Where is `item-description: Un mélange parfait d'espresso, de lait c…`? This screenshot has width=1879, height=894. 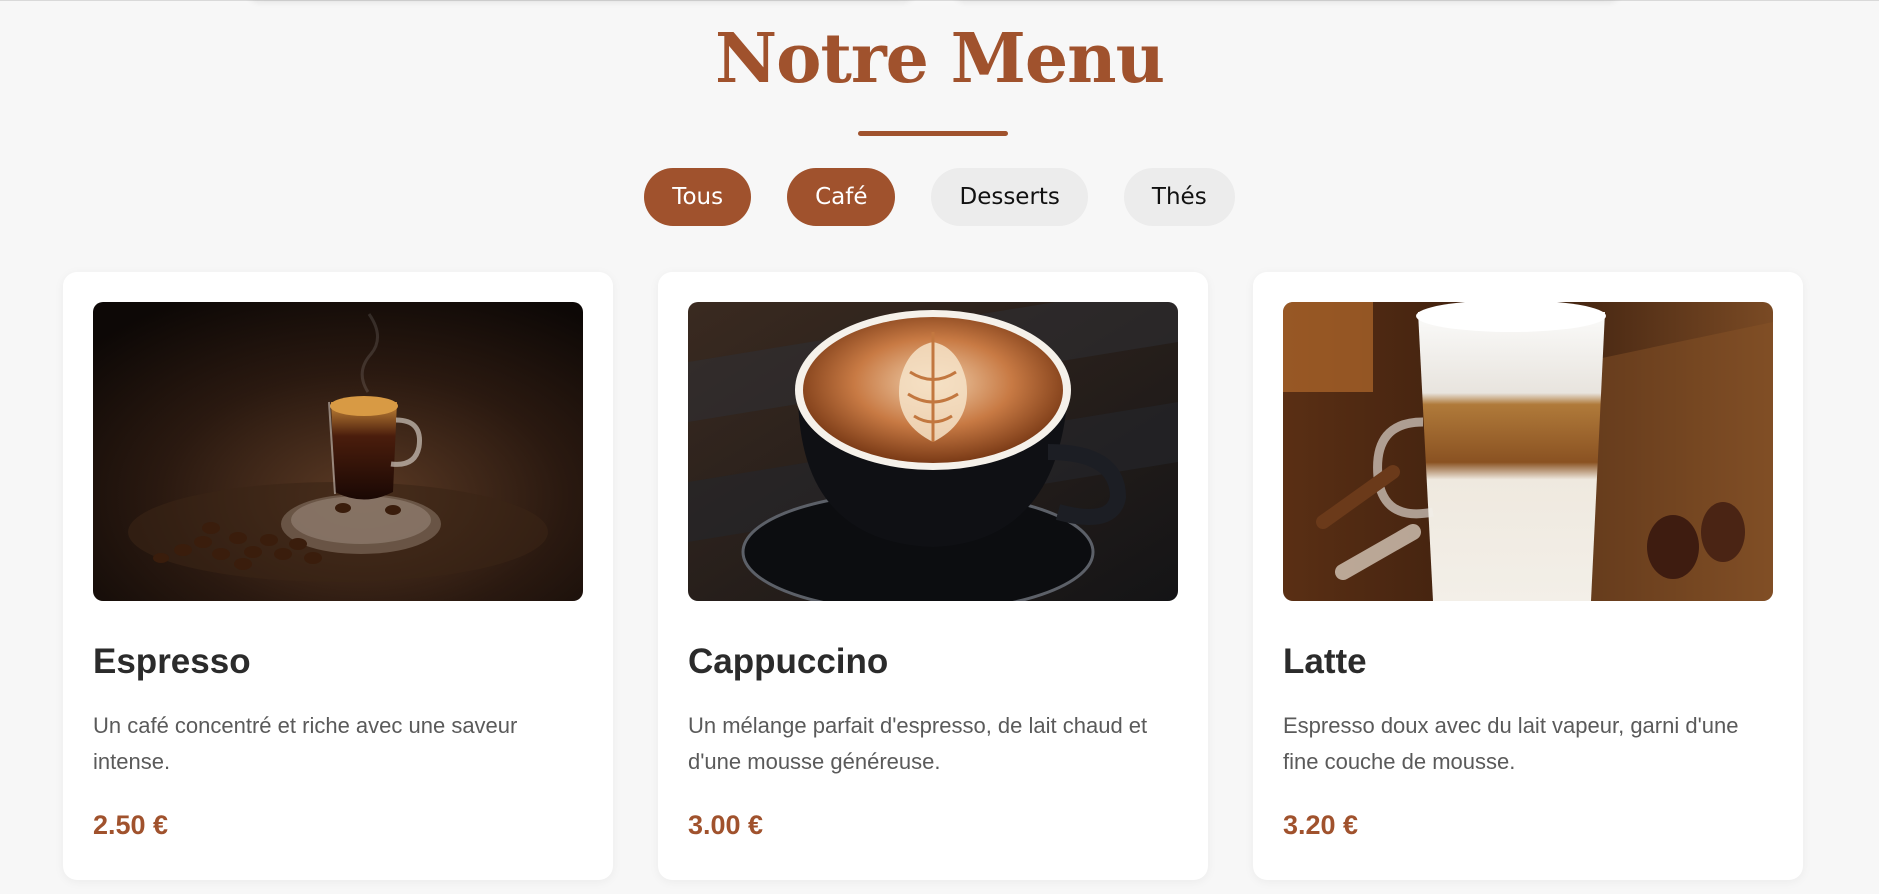
item-description: Un mélange parfait d'espresso, de lait c… is located at coordinates (918, 743).